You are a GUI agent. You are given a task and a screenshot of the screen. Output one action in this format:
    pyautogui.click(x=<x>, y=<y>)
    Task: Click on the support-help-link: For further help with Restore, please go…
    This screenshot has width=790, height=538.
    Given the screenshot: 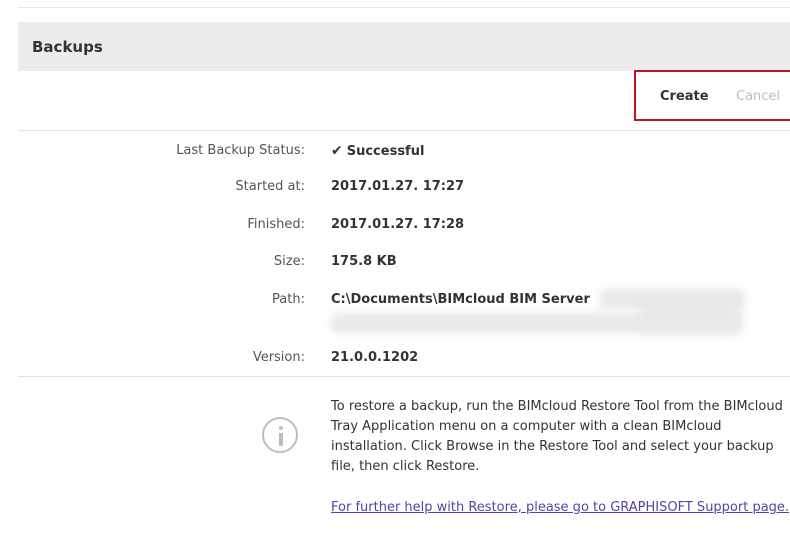 What is the action you would take?
    pyautogui.click(x=560, y=507)
    